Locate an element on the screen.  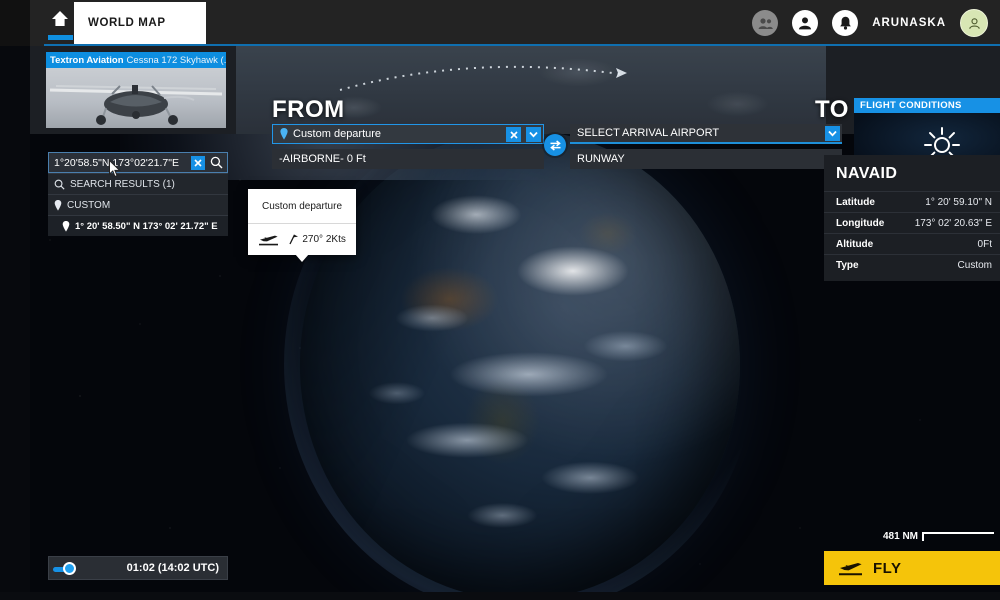
tooltip-wind-value: 270° 2Kts is located at coordinates (324, 239).